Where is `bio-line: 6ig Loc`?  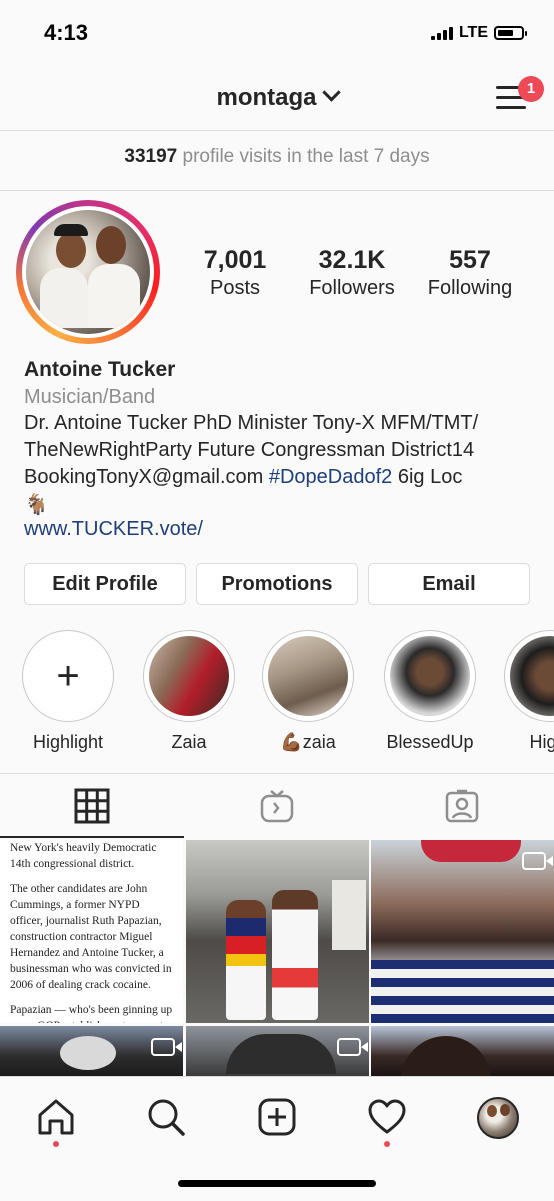
bio-line: 6ig Loc is located at coordinates (427, 477).